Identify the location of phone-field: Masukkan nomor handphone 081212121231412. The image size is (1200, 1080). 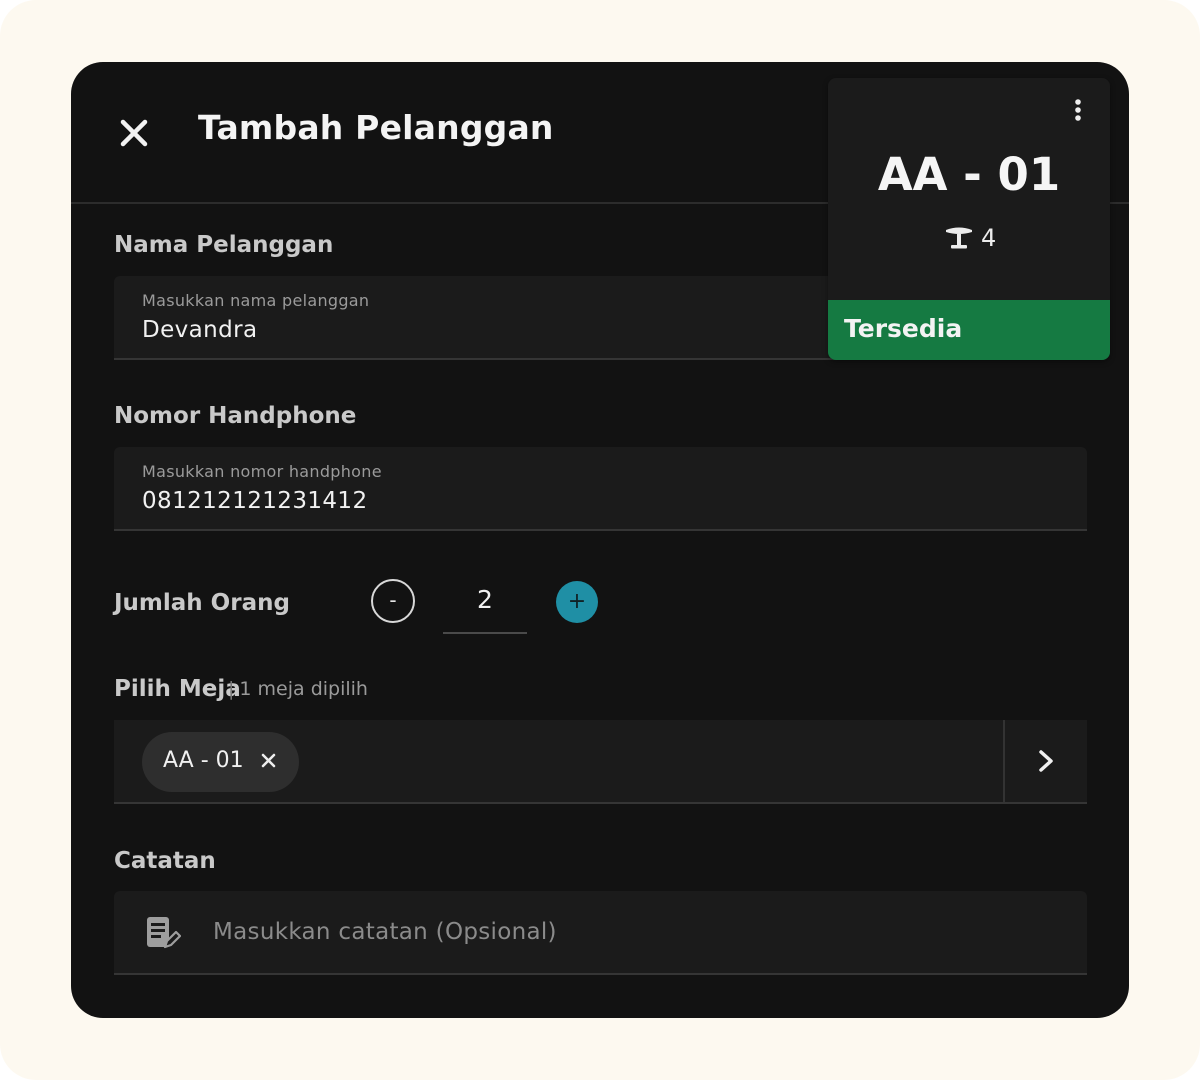
(600, 489).